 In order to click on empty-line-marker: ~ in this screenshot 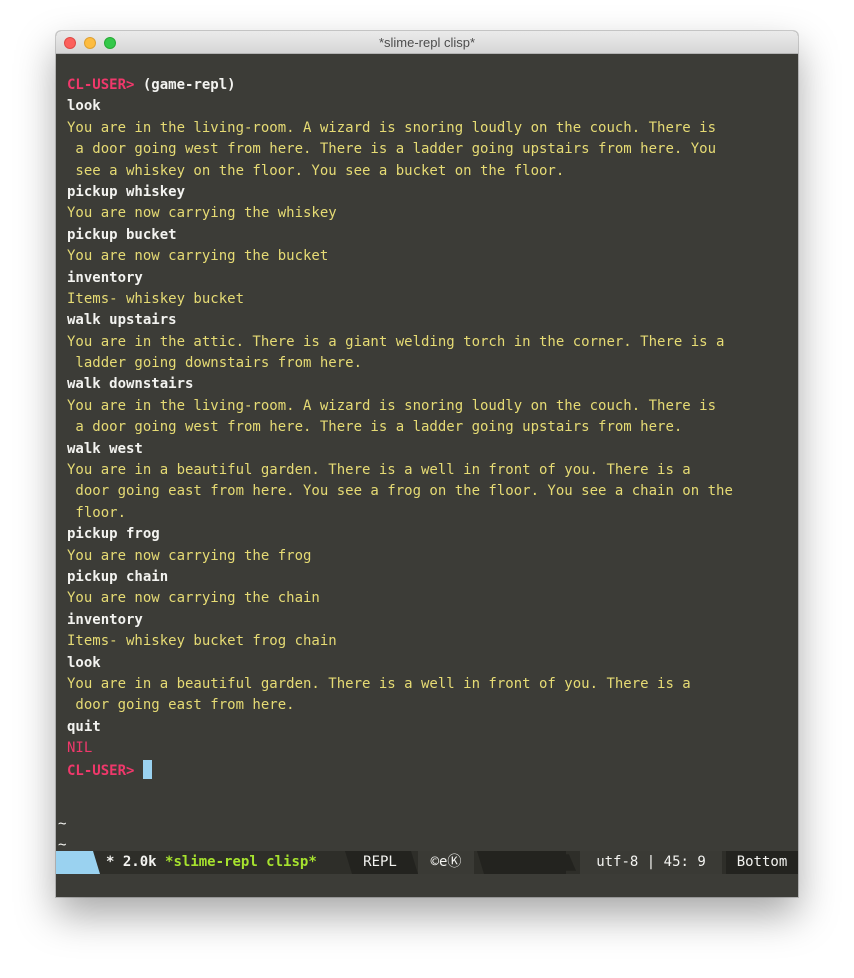, I will do `click(62, 824)`.